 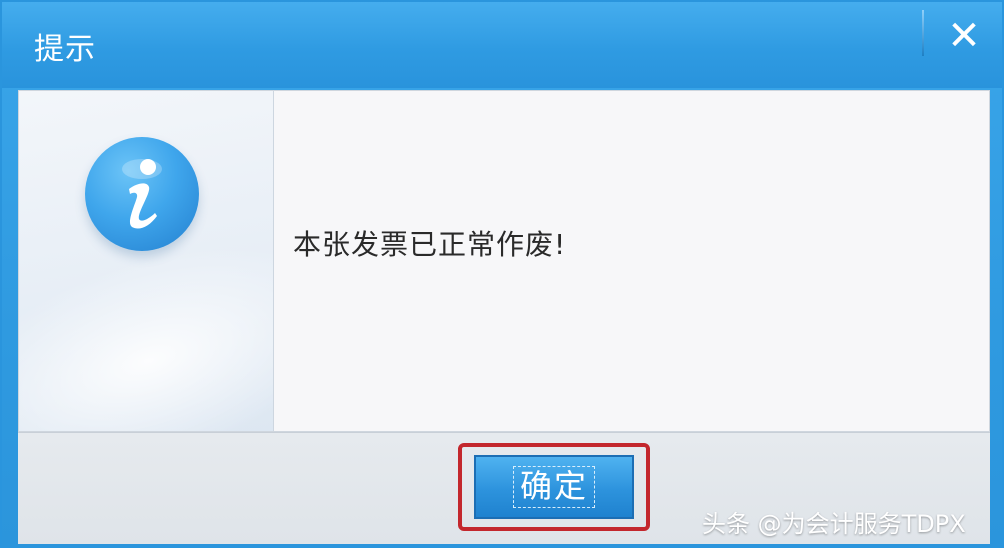 I want to click on dialog-title: 提示, so click(x=65, y=49).